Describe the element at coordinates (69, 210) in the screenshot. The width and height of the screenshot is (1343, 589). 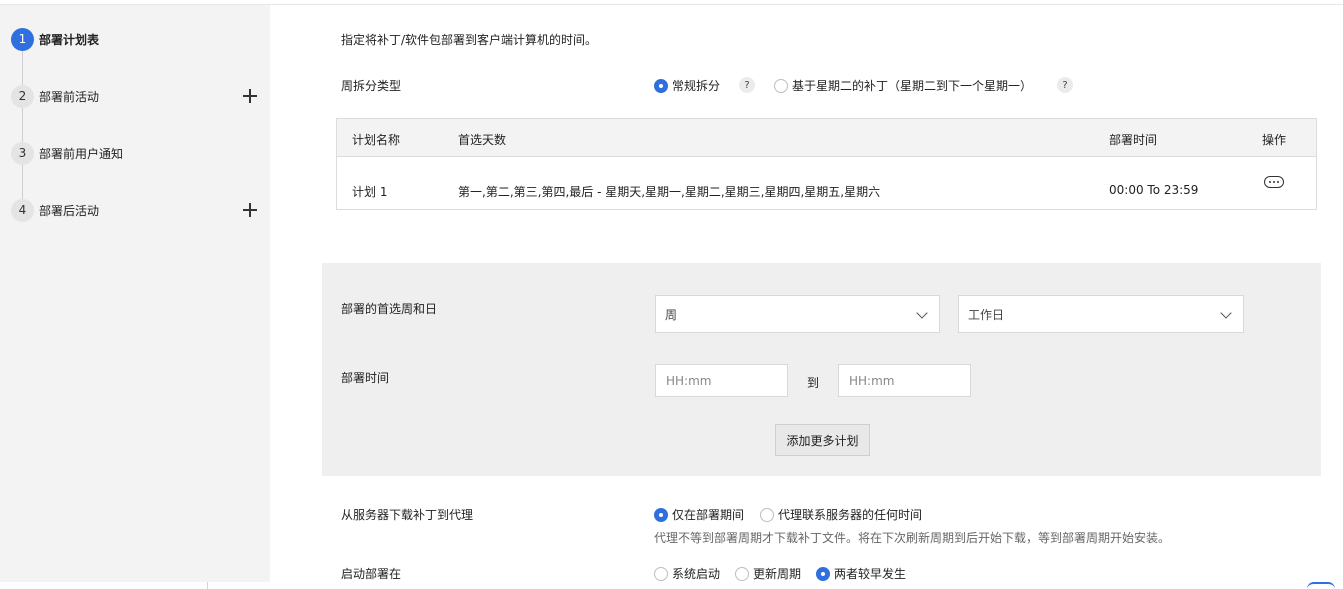
I see `step-label: 部署后活动` at that location.